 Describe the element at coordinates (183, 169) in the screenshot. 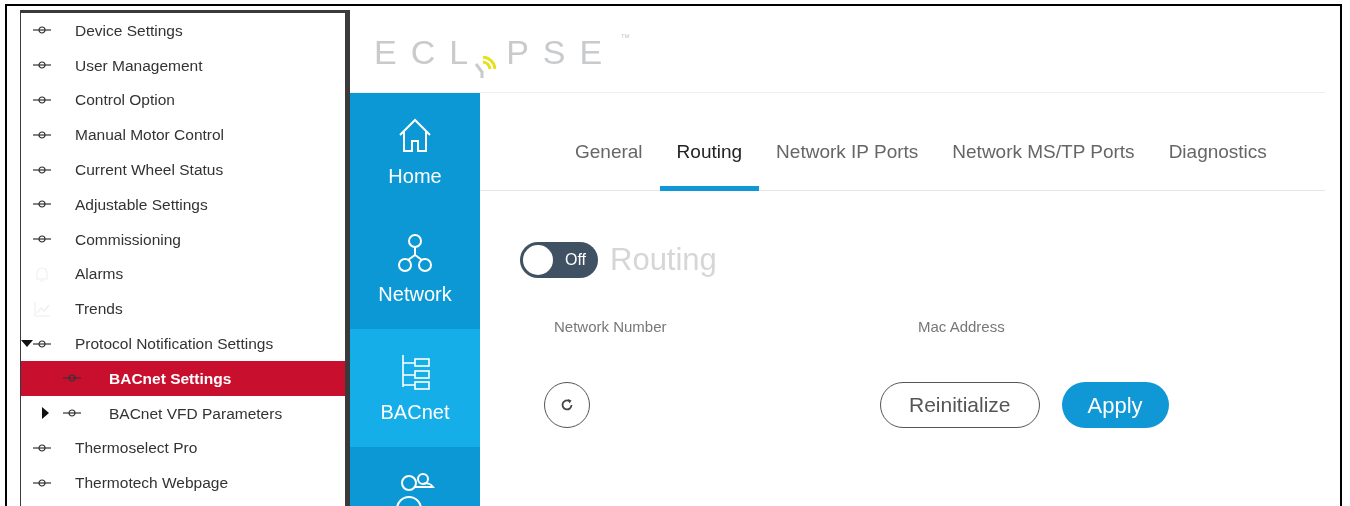

I see `tree-item: Current Wheel Status` at that location.